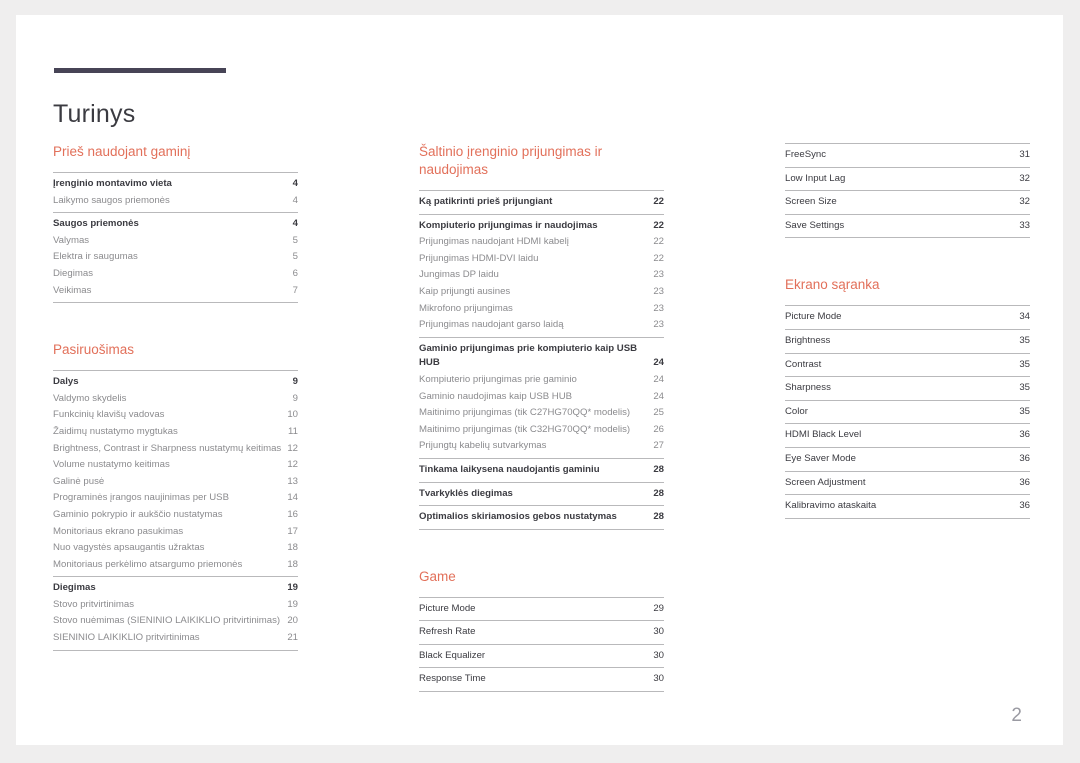 This screenshot has width=1080, height=763. Describe the element at coordinates (94, 113) in the screenshot. I see `page-title: Turinys` at that location.